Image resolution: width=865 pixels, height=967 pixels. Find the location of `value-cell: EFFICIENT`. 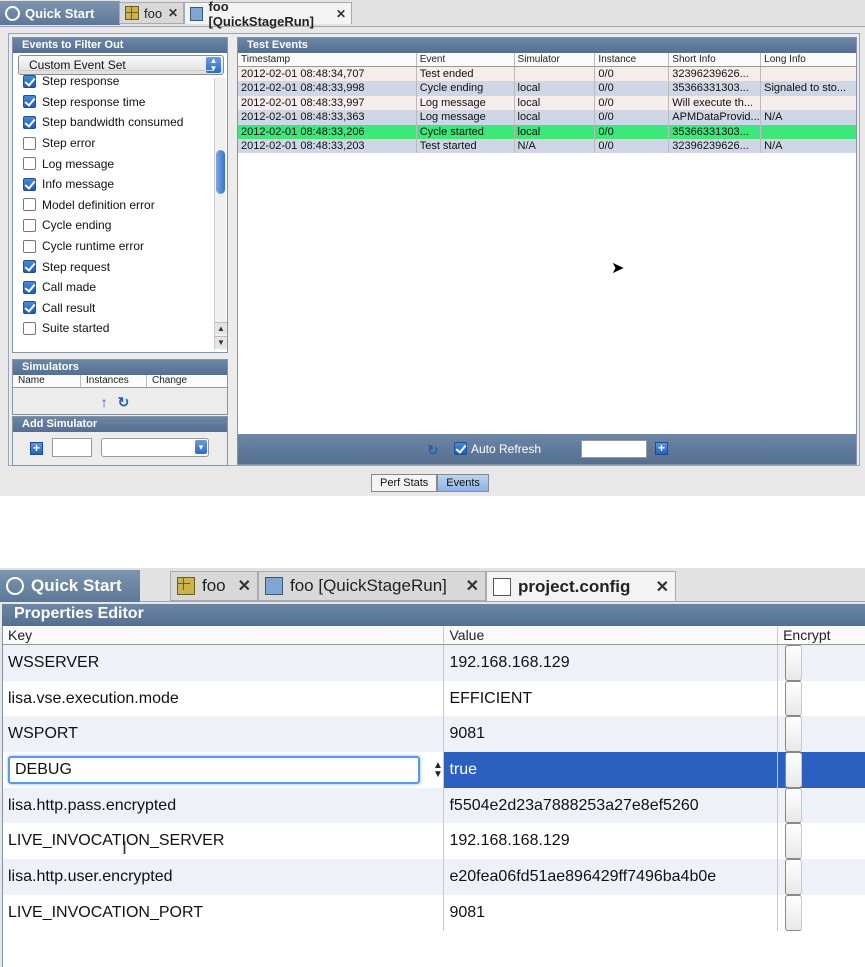

value-cell: EFFICIENT is located at coordinates (611, 698).